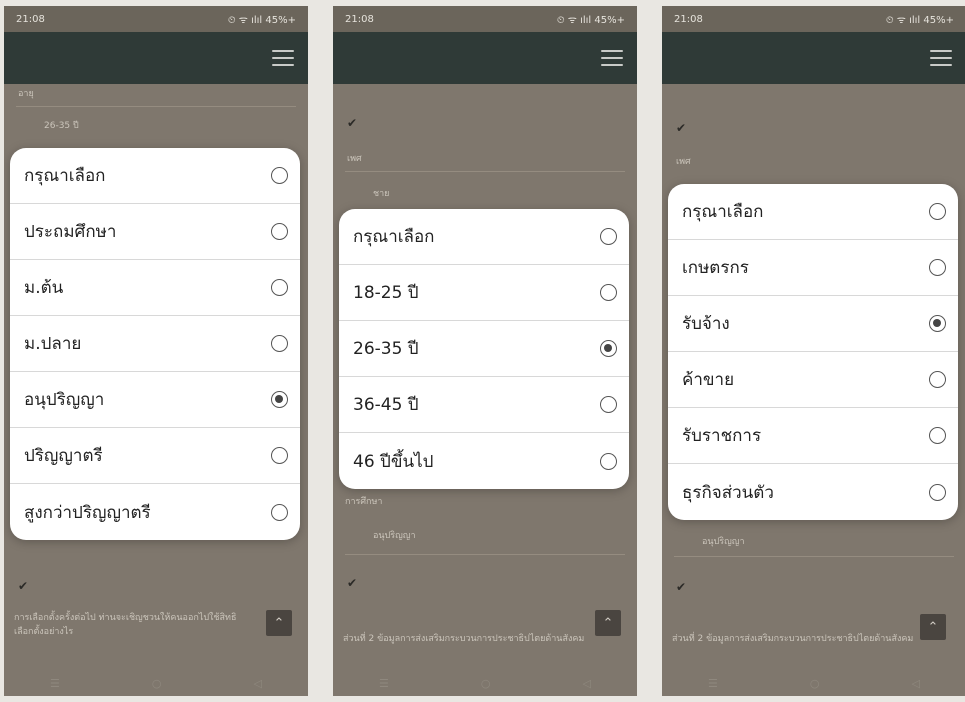 Image resolution: width=965 pixels, height=702 pixels. Describe the element at coordinates (728, 492) in the screenshot. I see `option-label: ธุรกิจส่วนตัว` at that location.